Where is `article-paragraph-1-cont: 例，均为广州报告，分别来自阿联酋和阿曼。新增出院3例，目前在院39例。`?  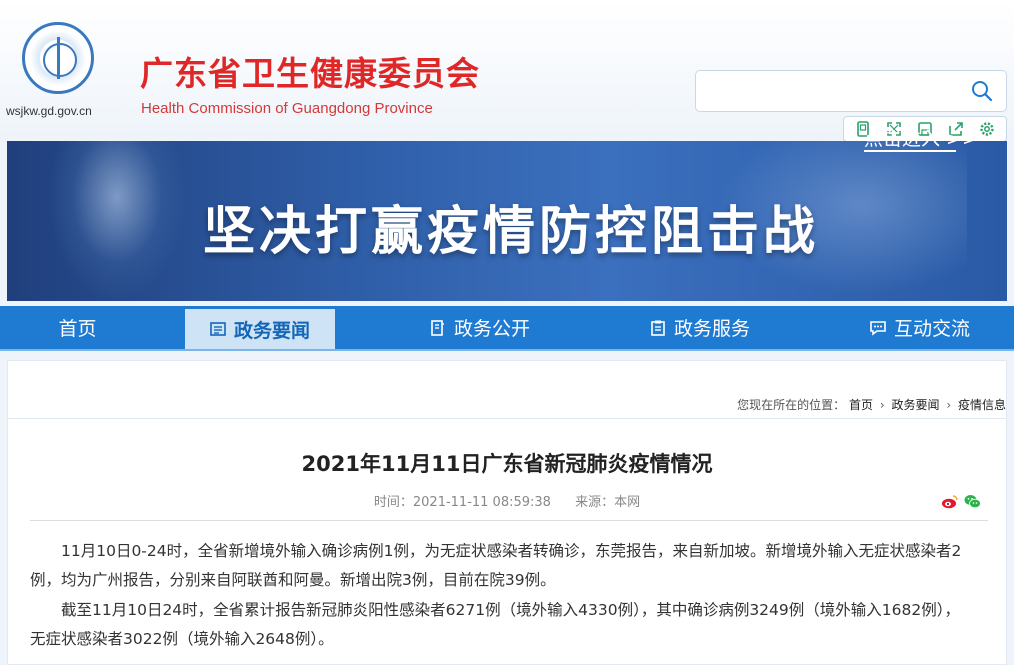 article-paragraph-1-cont: 例，均为广州报告，分别来自阿联酋和阿曼。新增出院3例，目前在院39例。 is located at coordinates (509, 580).